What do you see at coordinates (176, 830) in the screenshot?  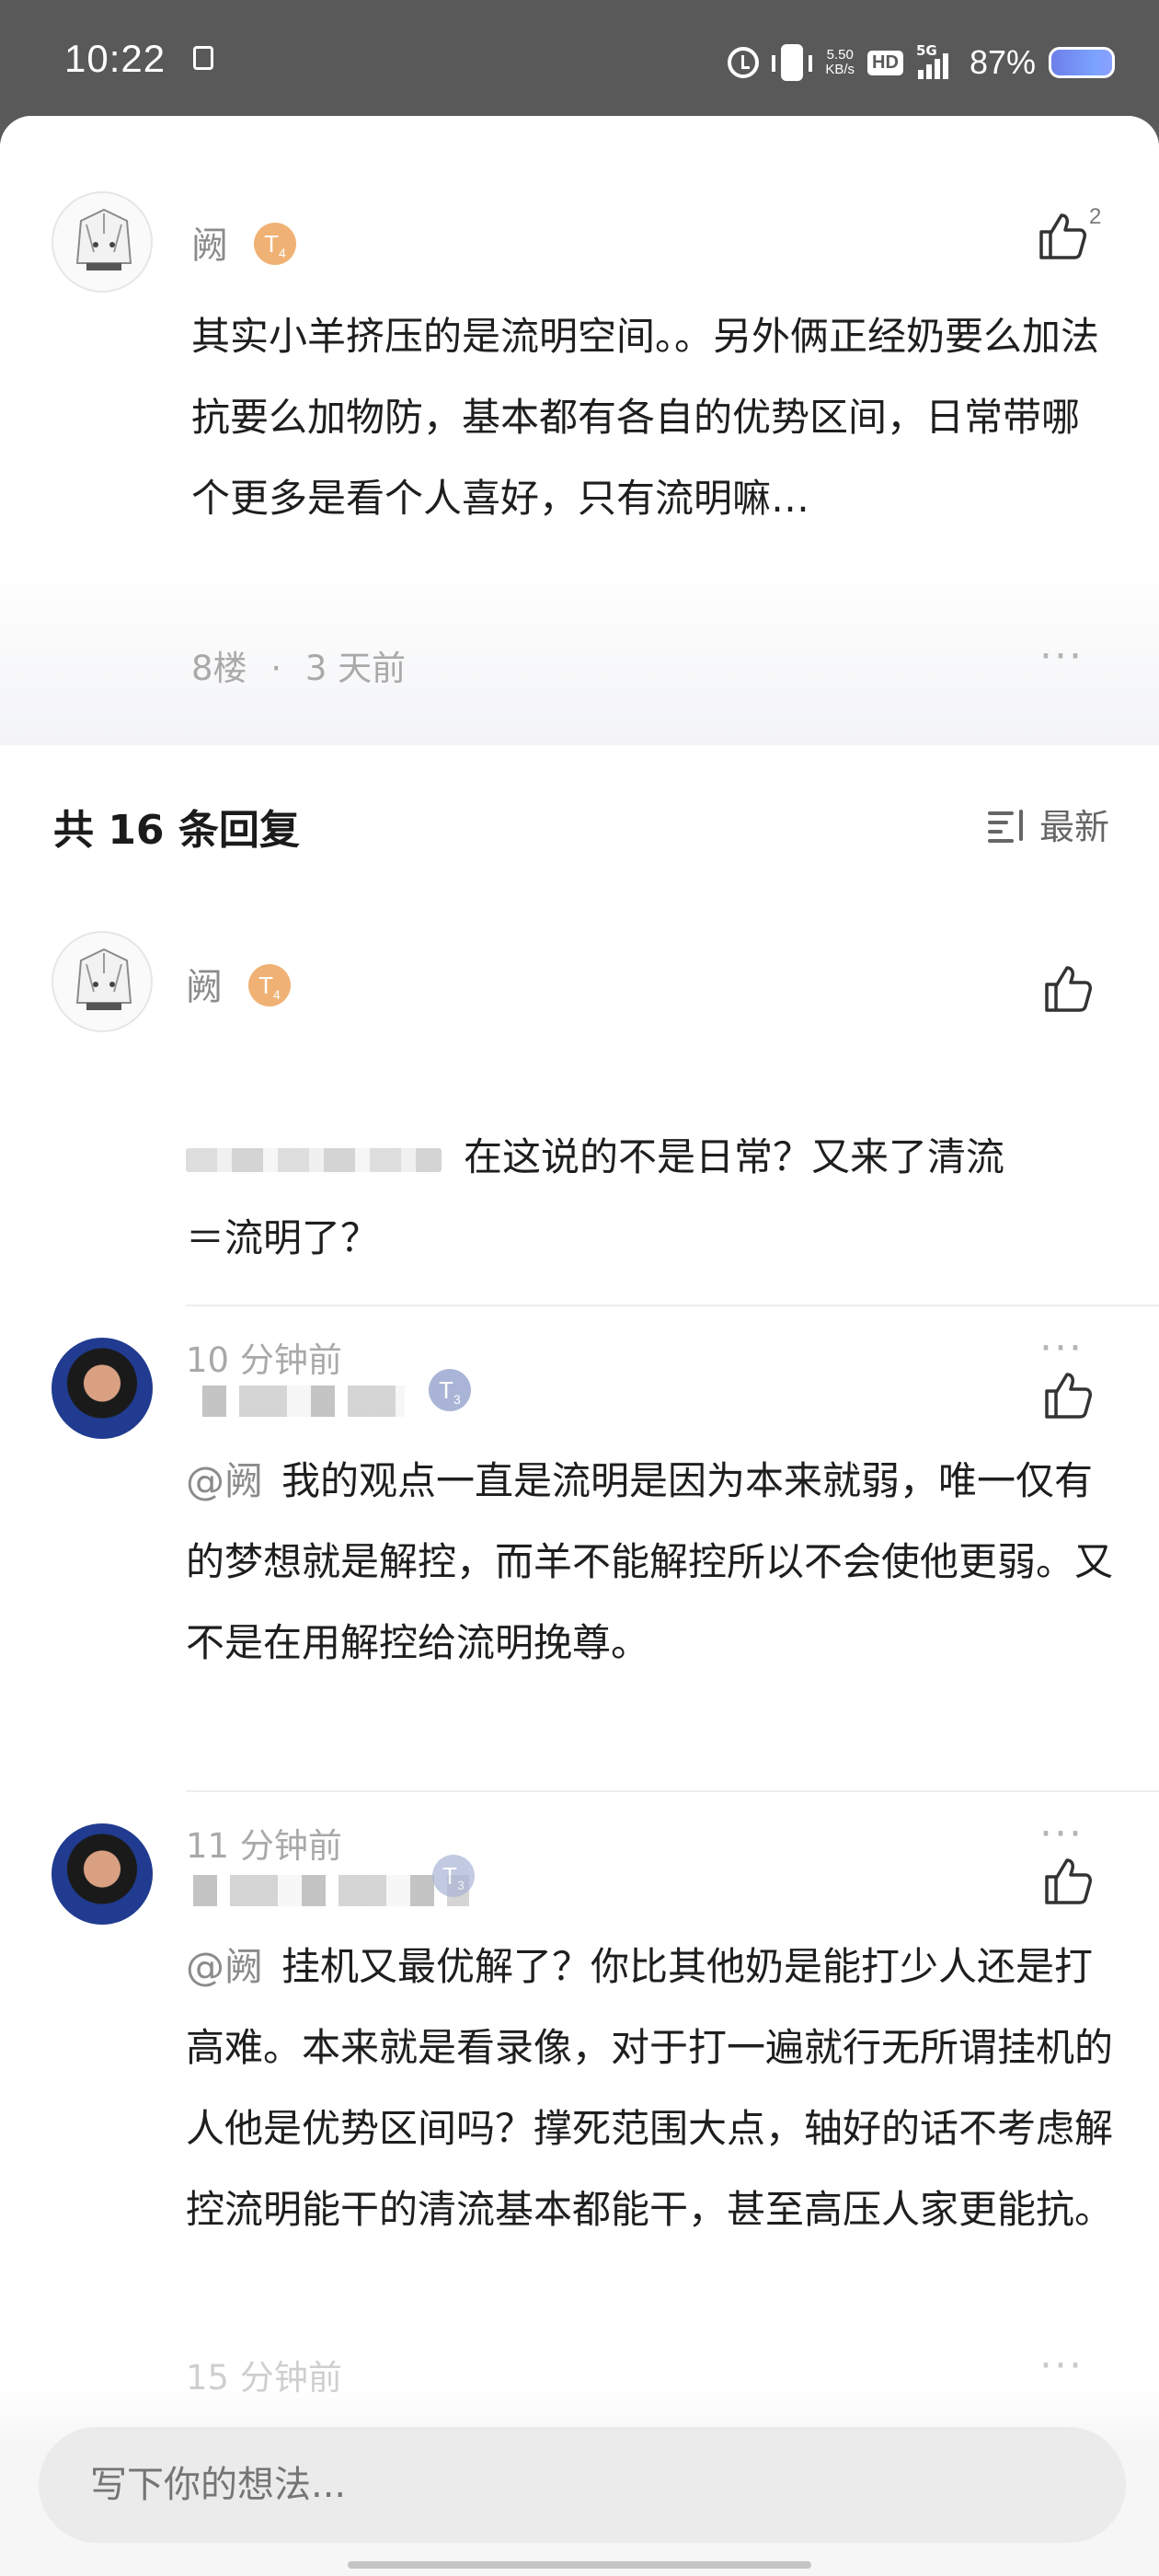 I see `reply-count-title: 共 16 条回复` at bounding box center [176, 830].